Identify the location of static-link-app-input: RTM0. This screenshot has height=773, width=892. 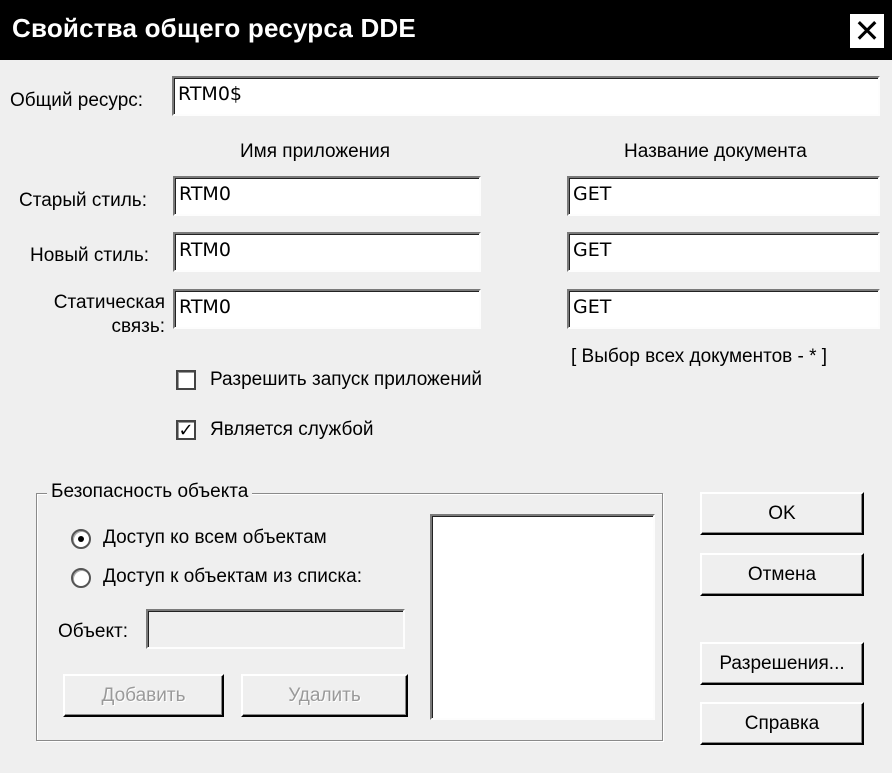
(327, 309).